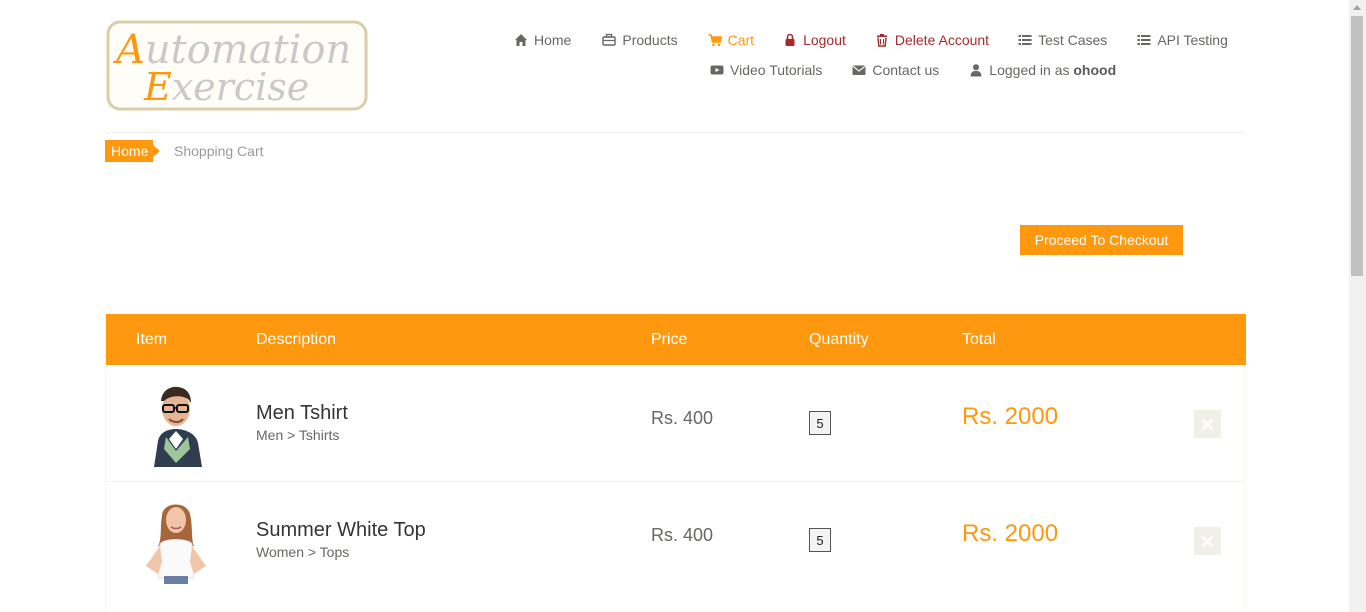  Describe the element at coordinates (871, 40) in the screenshot. I see `main-nav-row1: Home Products Cart Logout Delete Account` at that location.